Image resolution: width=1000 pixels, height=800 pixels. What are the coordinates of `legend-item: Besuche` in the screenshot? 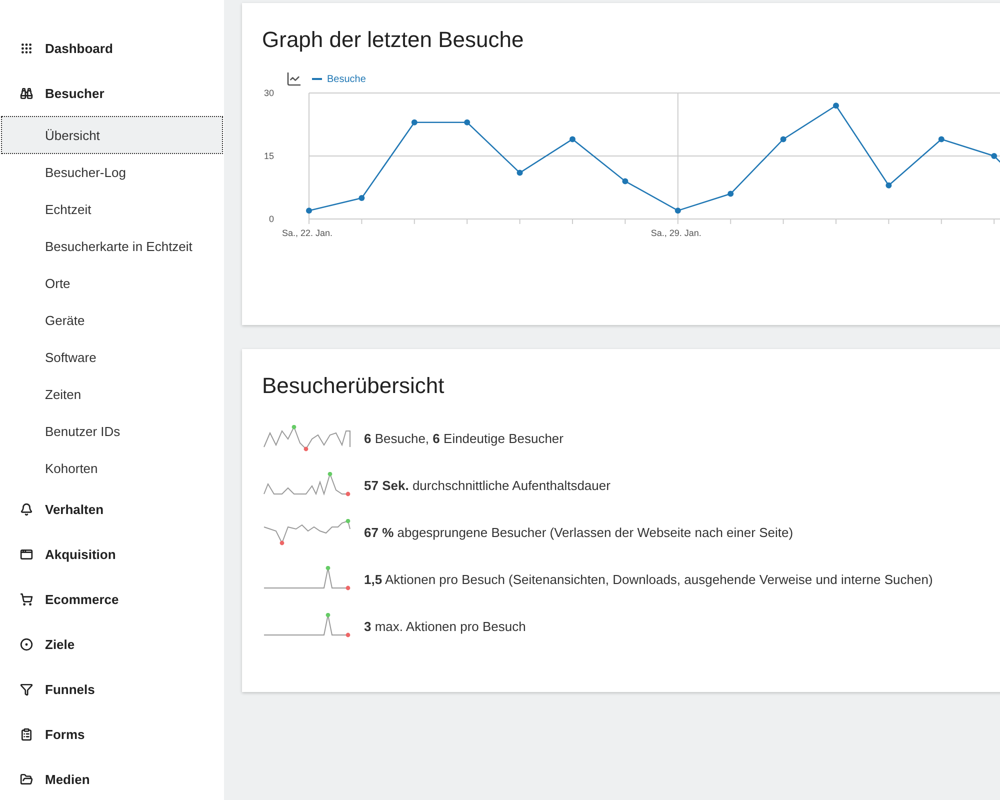 It's located at (339, 79).